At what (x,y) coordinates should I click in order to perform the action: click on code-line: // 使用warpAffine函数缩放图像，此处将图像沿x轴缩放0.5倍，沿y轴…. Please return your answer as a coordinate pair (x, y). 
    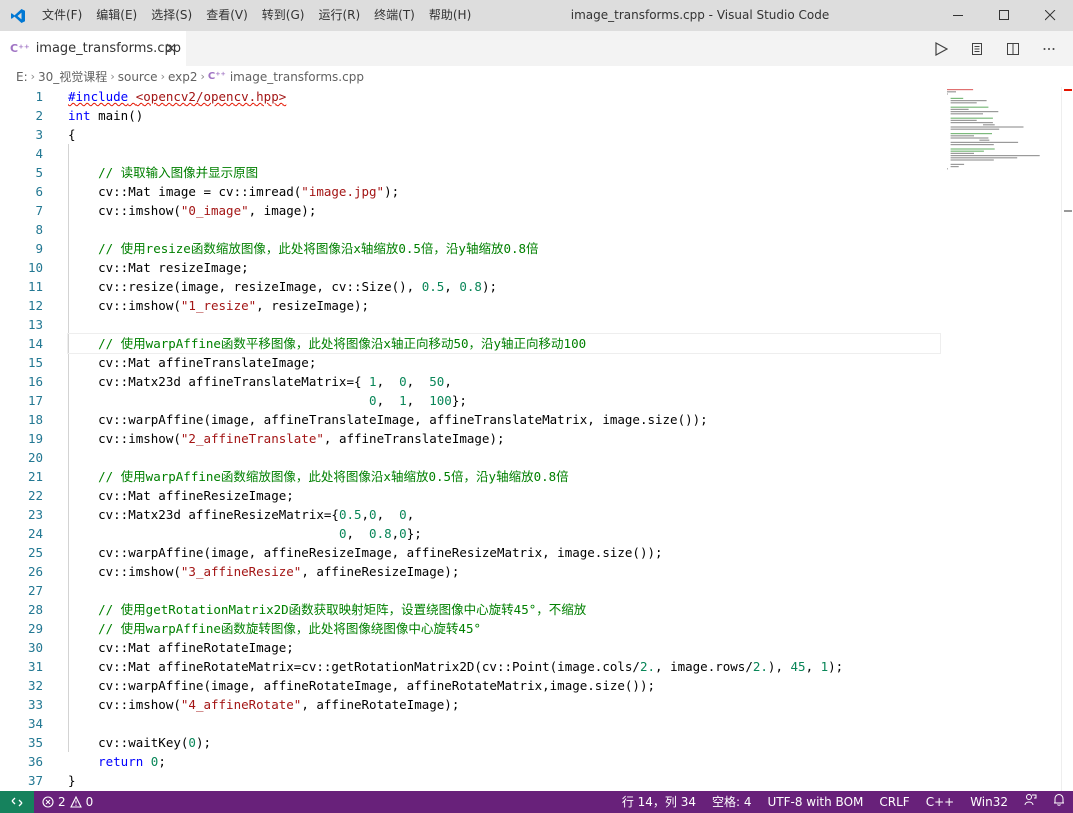
    Looking at the image, I should click on (503, 476).